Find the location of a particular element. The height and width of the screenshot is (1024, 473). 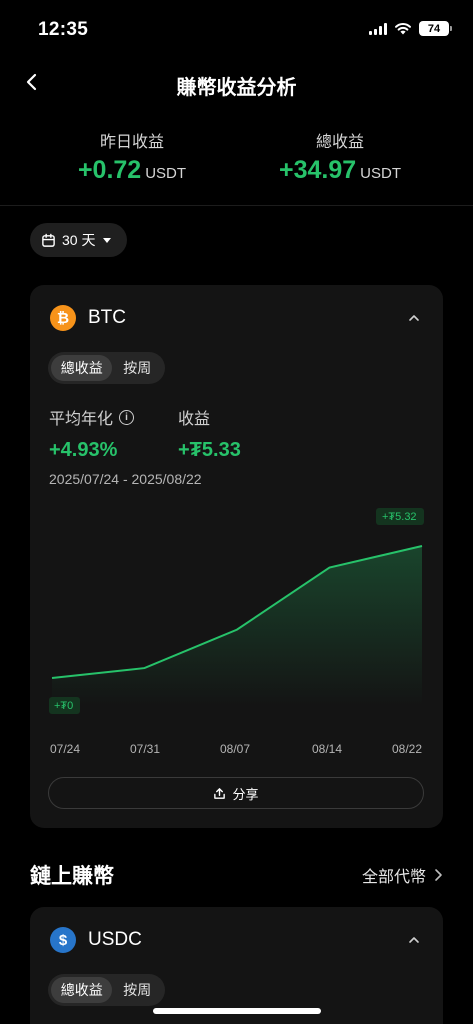

status-icons: 74 is located at coordinates (410, 28).